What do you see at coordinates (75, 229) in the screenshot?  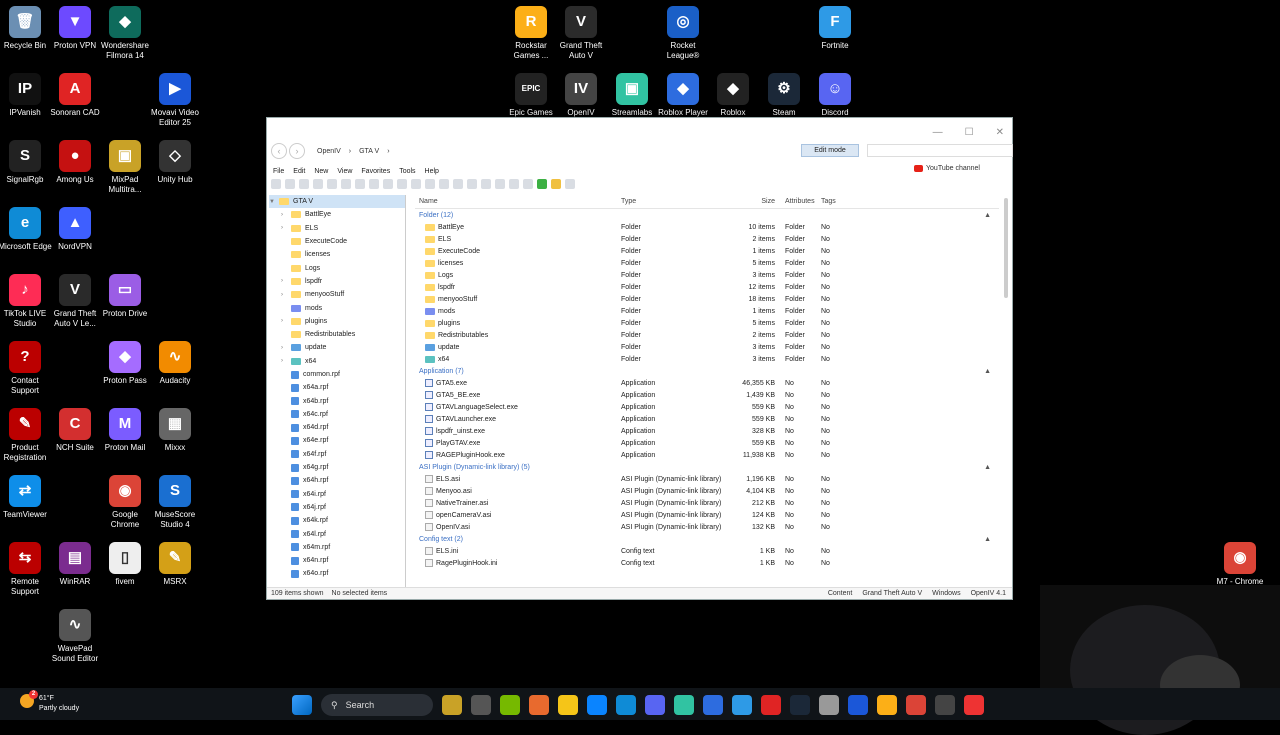 I see `desktop-shortcut: ▲ NordVPN` at bounding box center [75, 229].